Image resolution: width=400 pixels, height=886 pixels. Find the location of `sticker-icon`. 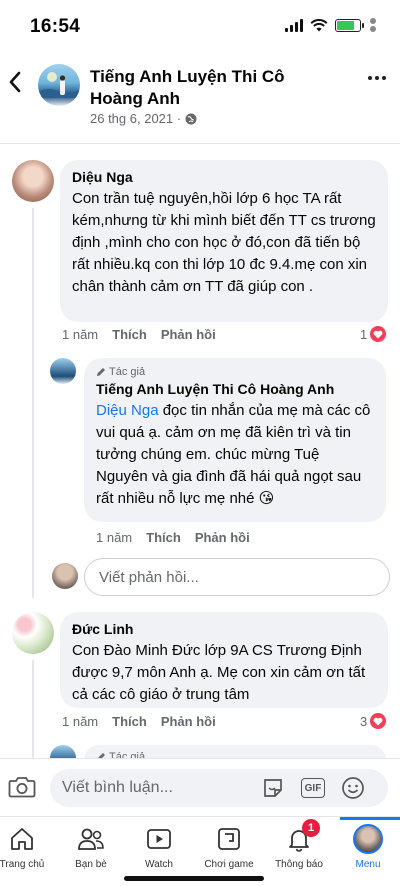

sticker-icon is located at coordinates (273, 788).